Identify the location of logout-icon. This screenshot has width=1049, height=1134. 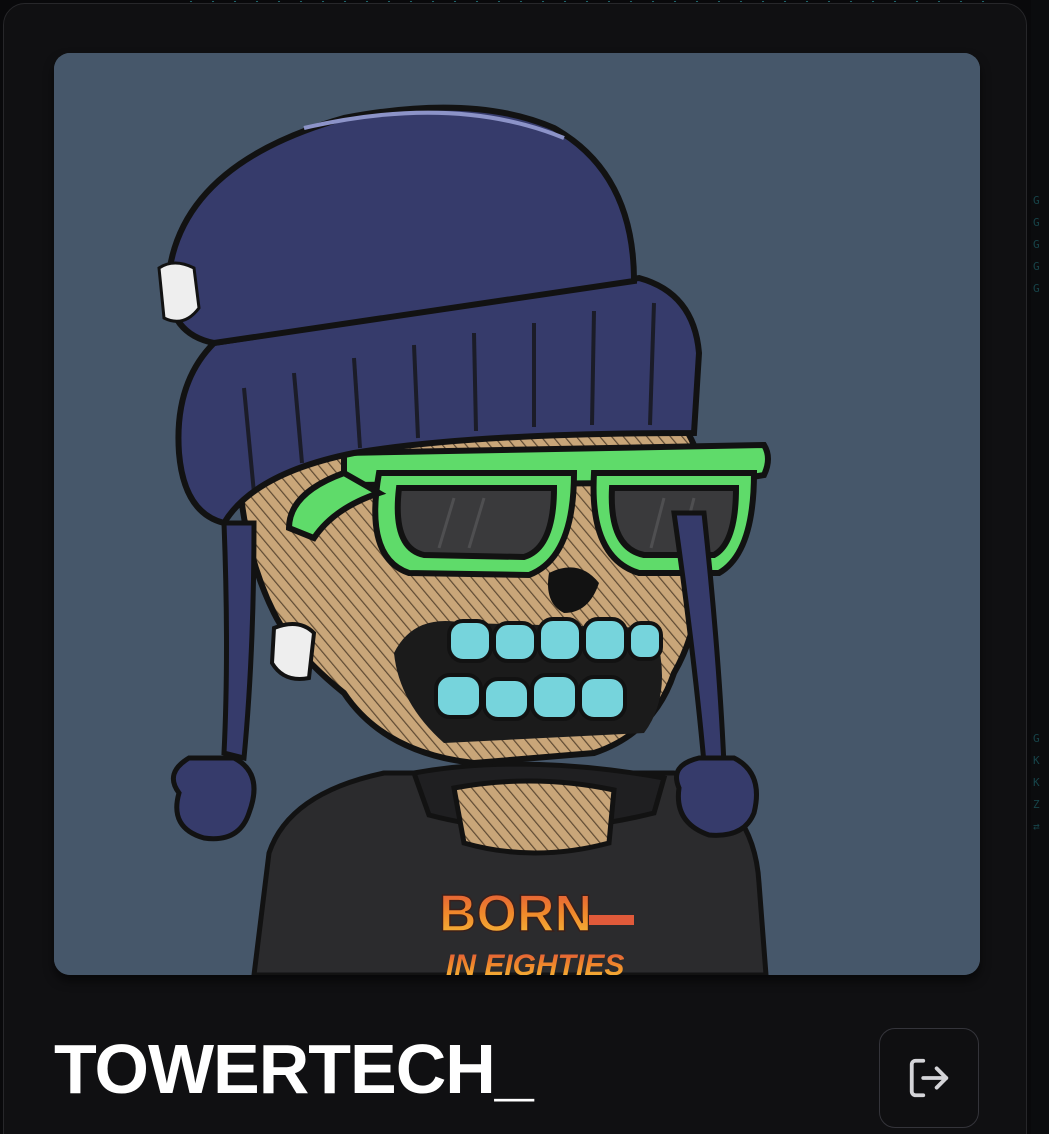
(929, 1078).